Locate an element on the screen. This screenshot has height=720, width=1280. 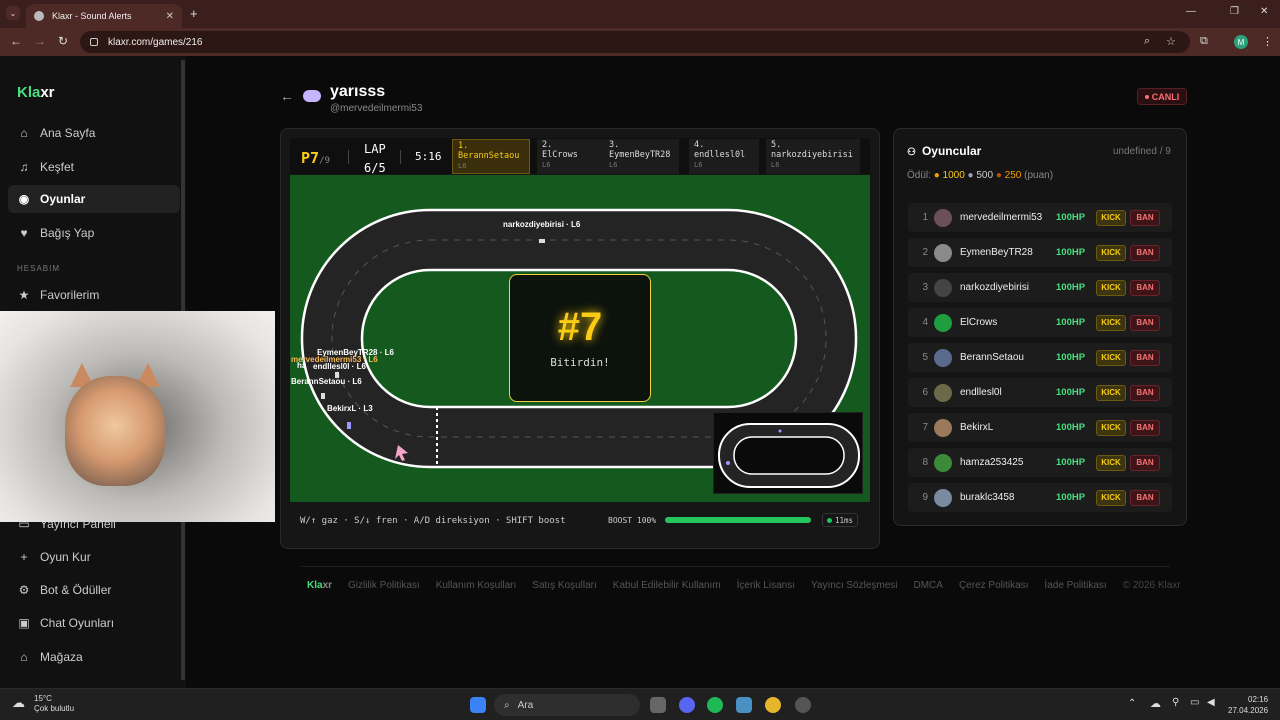
site-info-icon is located at coordinates (94, 42).